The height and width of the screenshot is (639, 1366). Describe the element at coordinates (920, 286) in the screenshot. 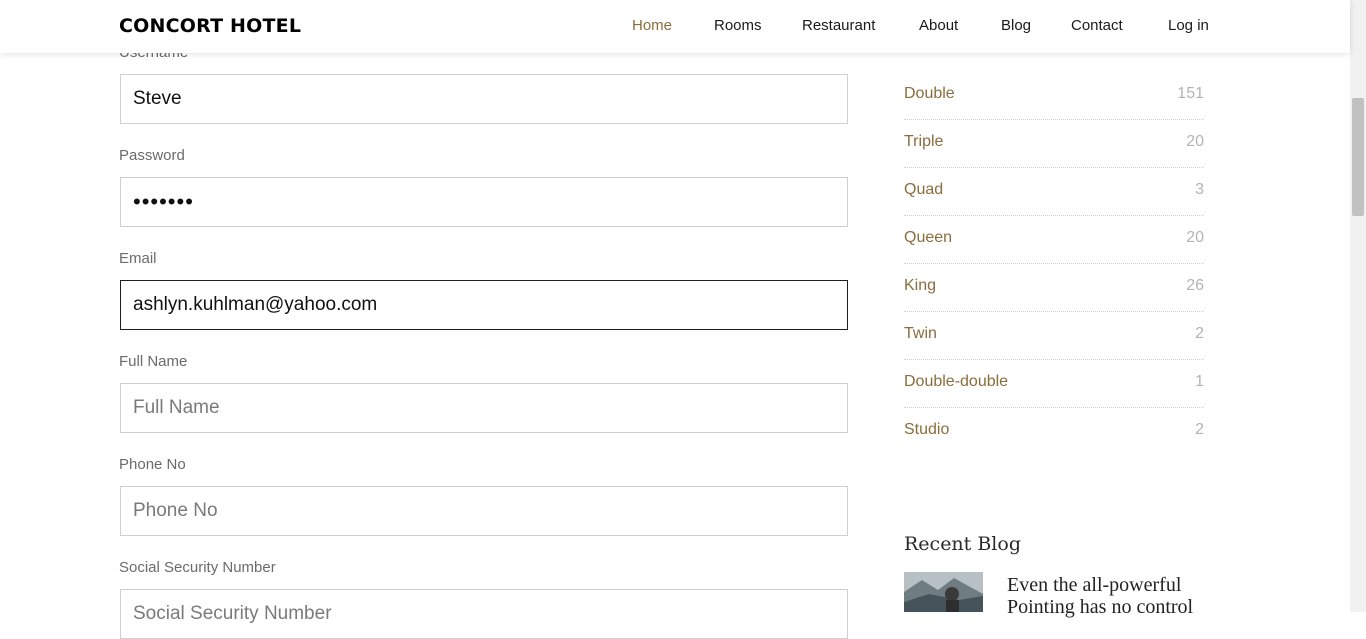

I see `category-name: King` at that location.